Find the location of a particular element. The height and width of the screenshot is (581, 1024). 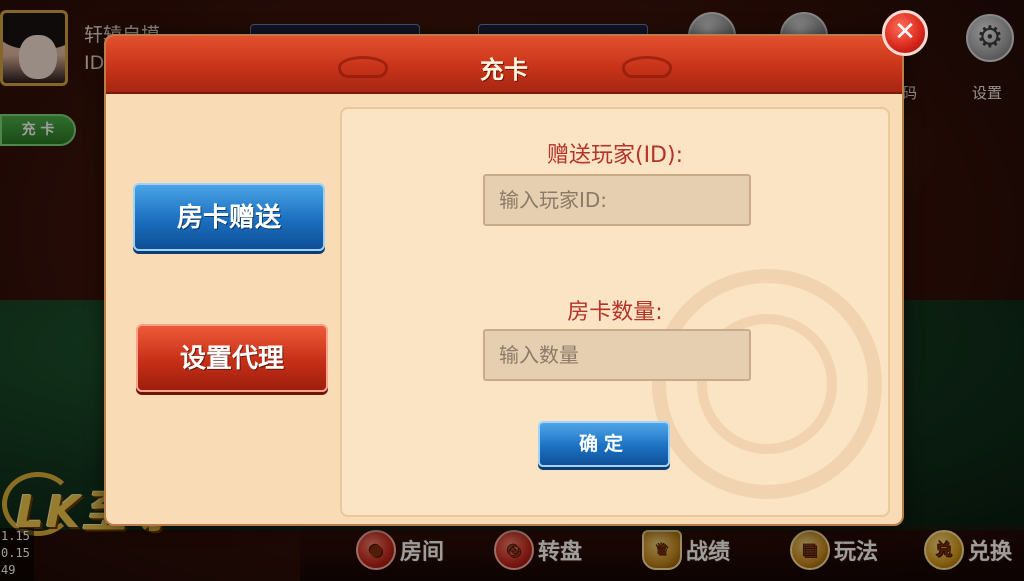

gift-player-label: 赠送玩家(ID): is located at coordinates (614, 155).